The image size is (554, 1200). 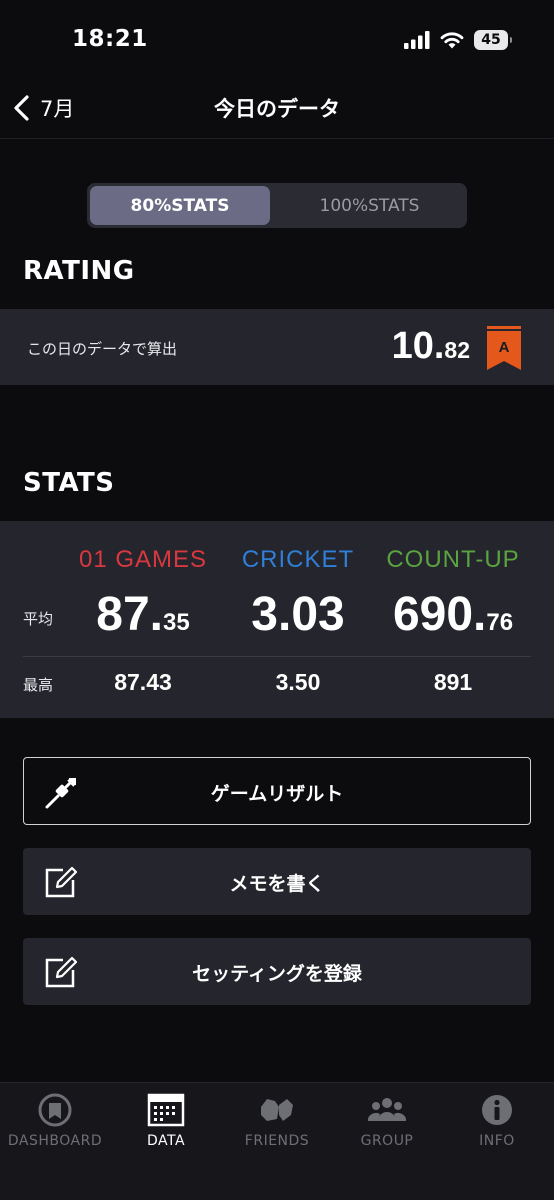 I want to click on game-result-label: ゲームリザルト, so click(x=277, y=794).